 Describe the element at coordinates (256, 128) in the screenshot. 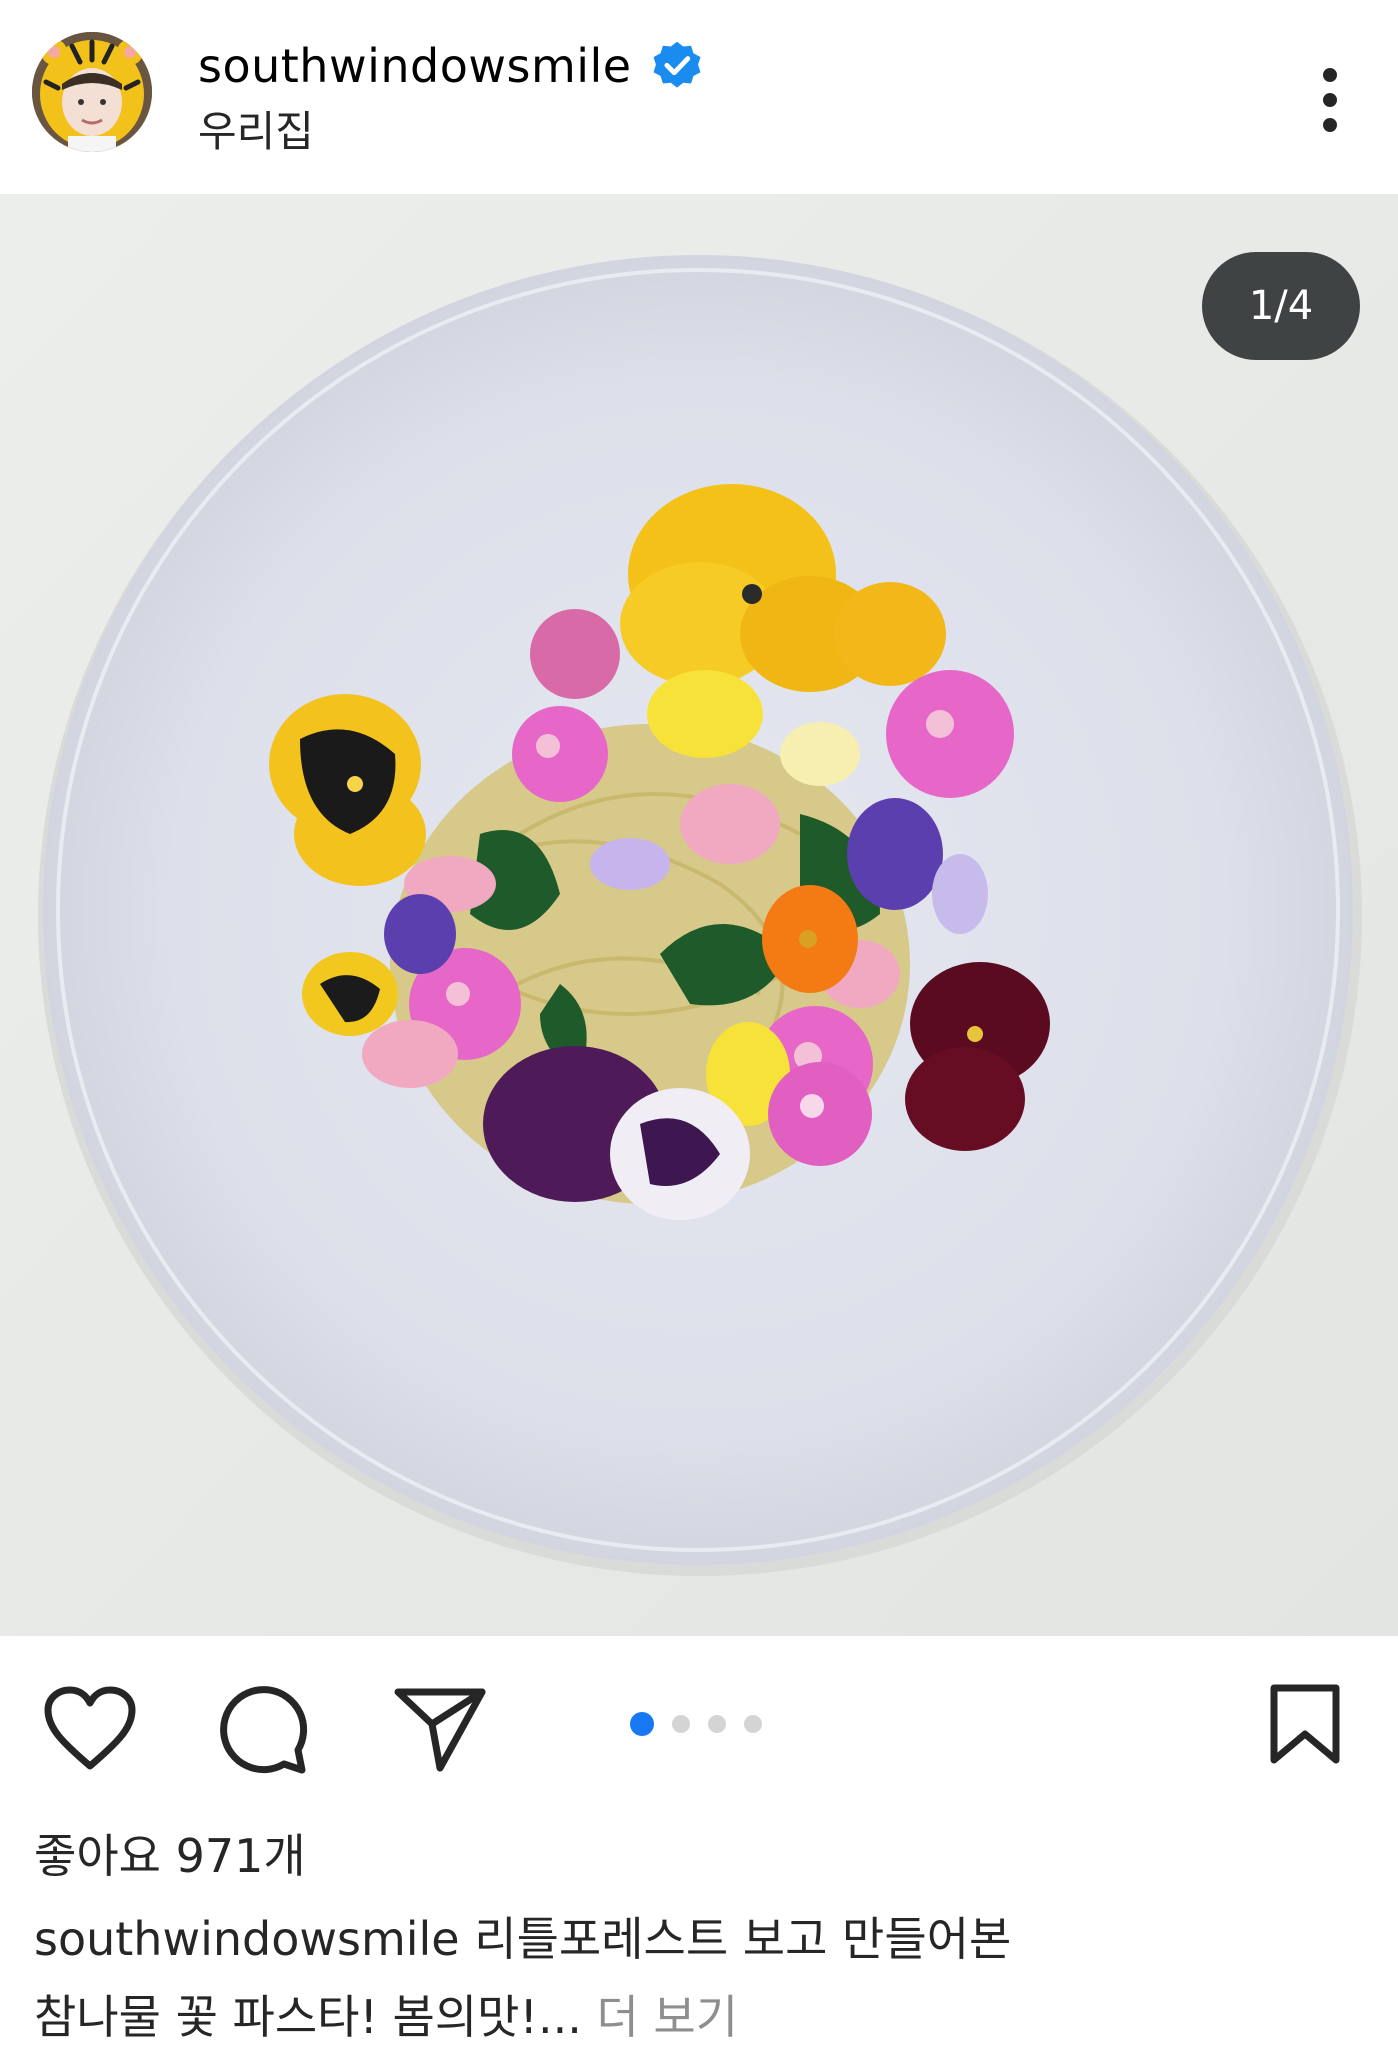

I see `post-location: 우리집` at that location.